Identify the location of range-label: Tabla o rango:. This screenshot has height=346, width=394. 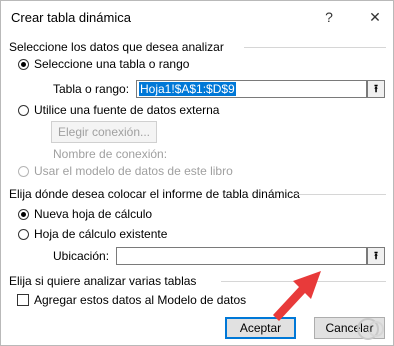
(91, 89).